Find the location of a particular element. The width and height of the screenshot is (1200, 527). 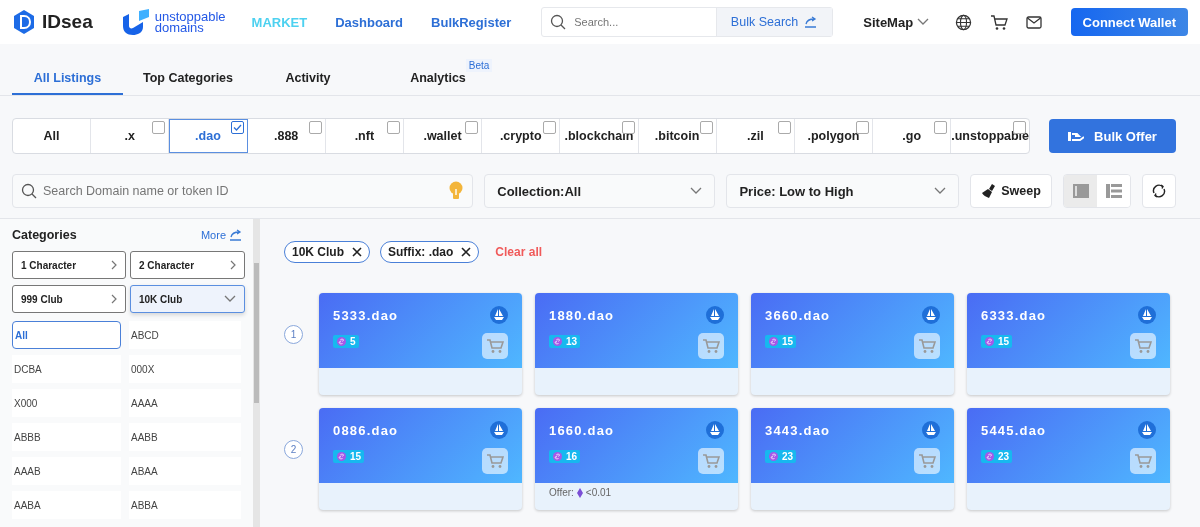

domain-name: 3443.dao is located at coordinates (798, 430).